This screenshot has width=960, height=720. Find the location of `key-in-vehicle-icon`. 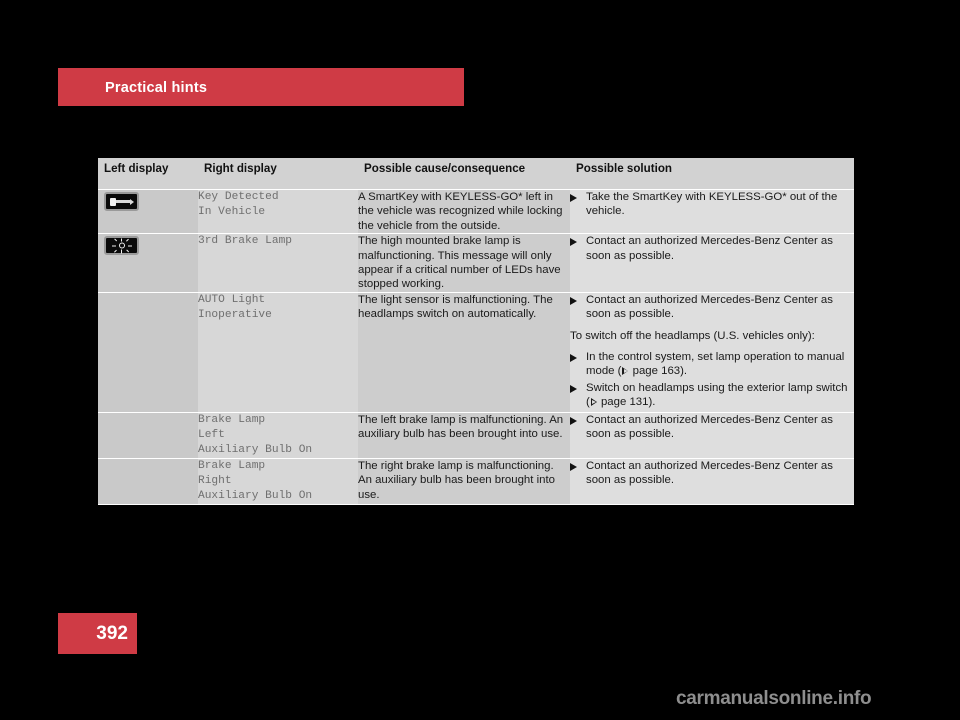

key-in-vehicle-icon is located at coordinates (121, 201).